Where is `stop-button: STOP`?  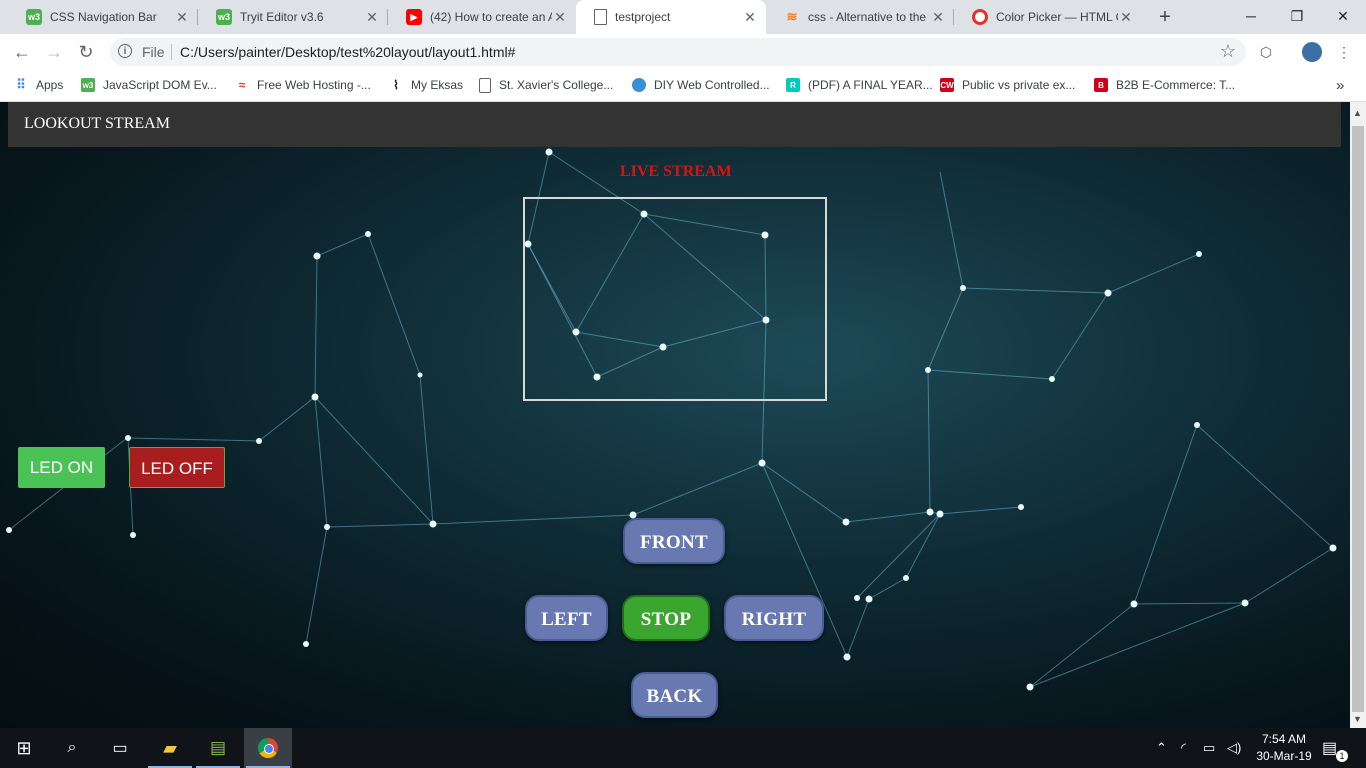 stop-button: STOP is located at coordinates (666, 618).